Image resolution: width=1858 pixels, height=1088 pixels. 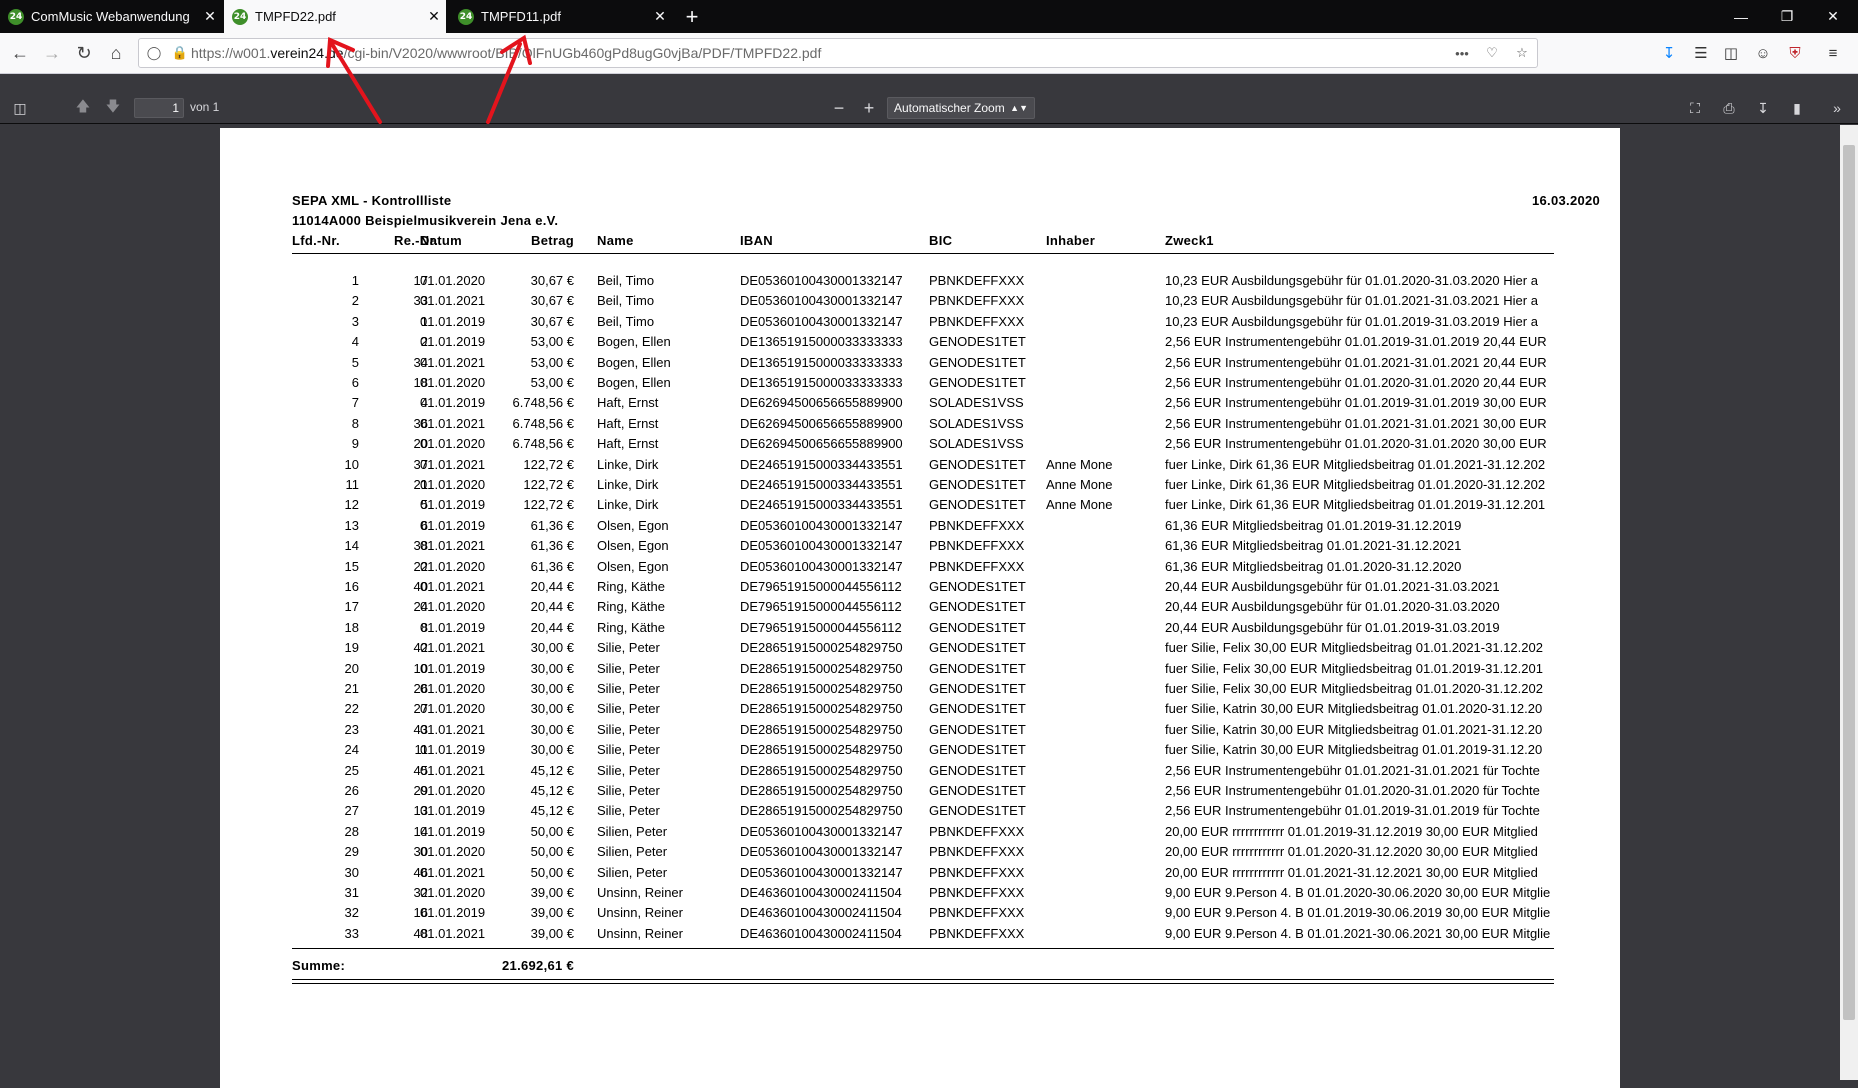 What do you see at coordinates (20, 108) in the screenshot?
I see `sidebar-toggle-icon: ◫` at bounding box center [20, 108].